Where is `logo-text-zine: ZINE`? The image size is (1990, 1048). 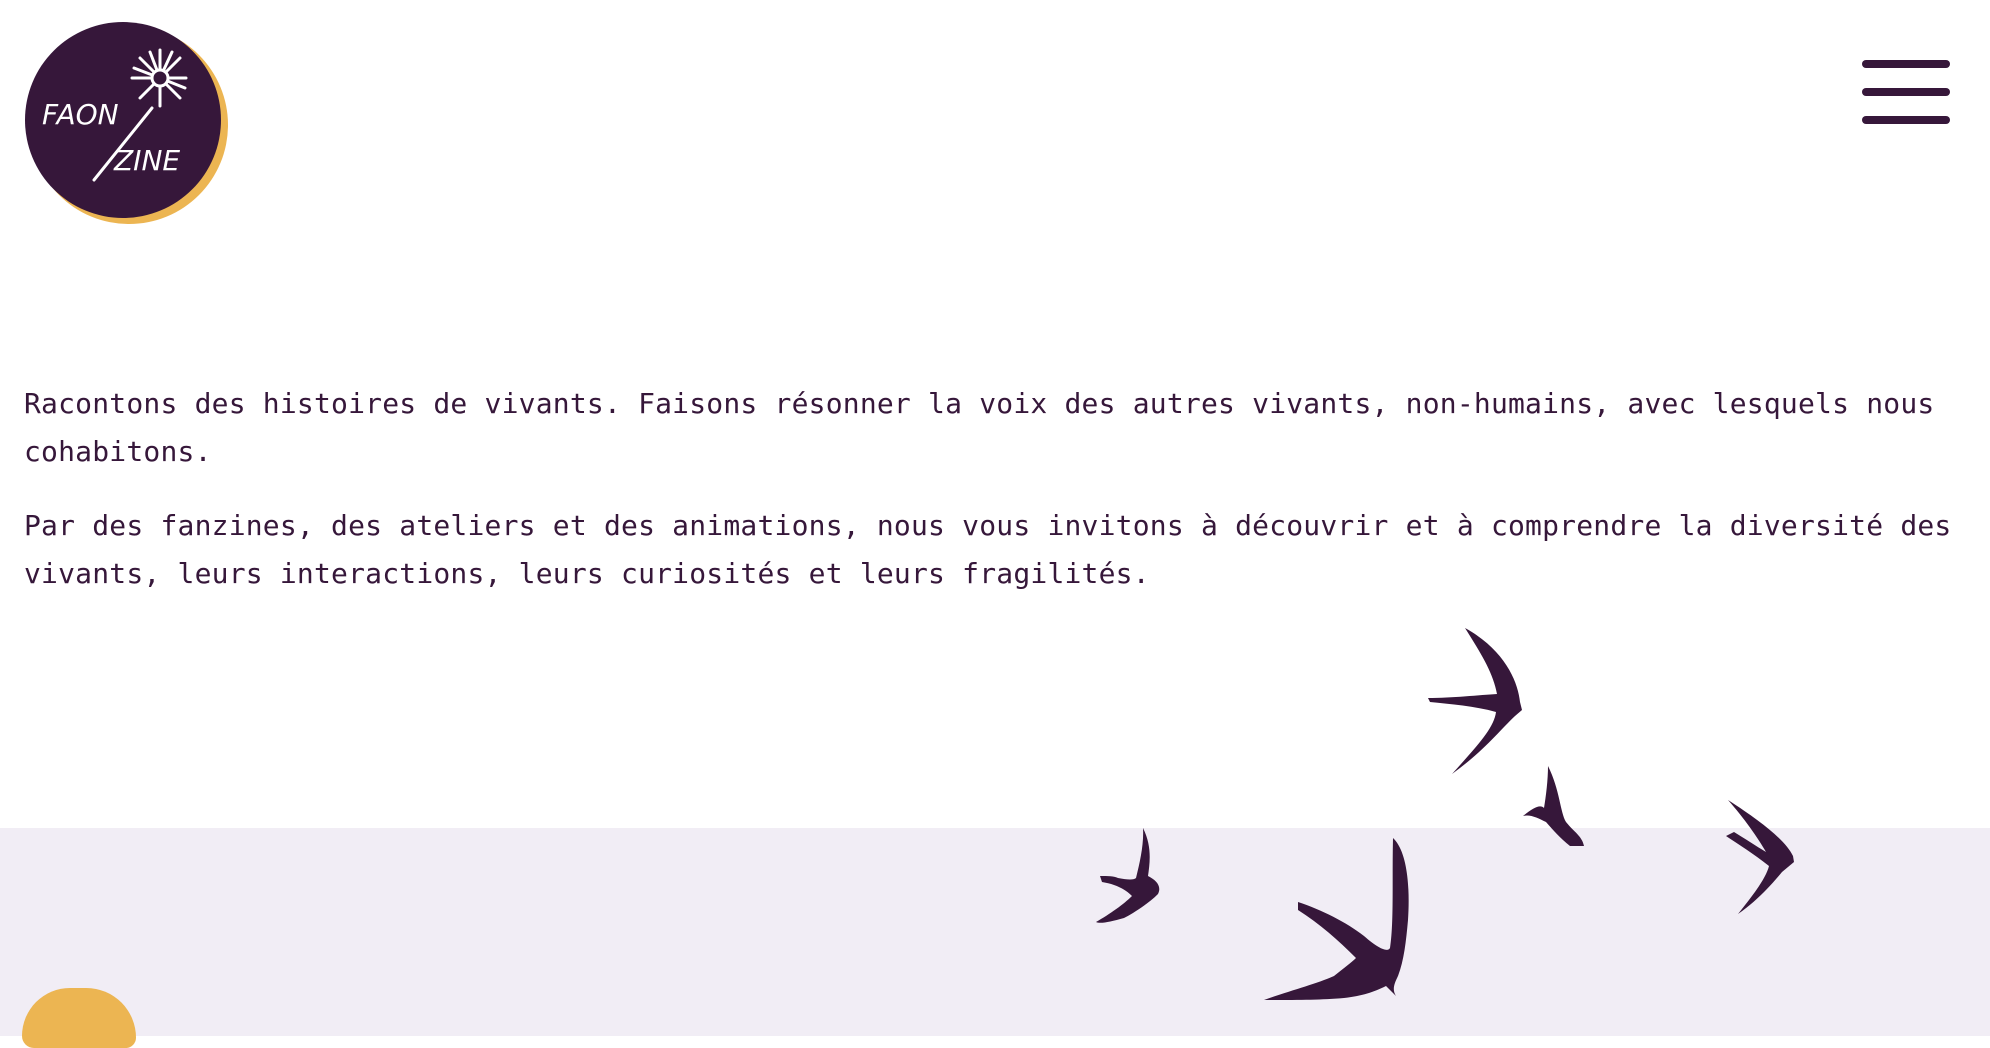 logo-text-zine: ZINE is located at coordinates (146, 160).